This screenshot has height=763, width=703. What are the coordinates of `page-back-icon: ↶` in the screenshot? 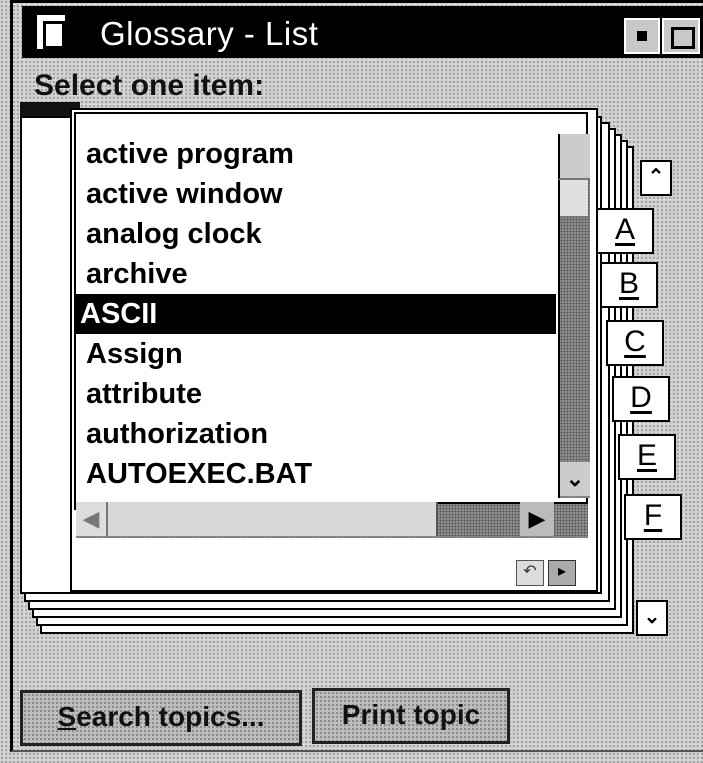 It's located at (530, 573).